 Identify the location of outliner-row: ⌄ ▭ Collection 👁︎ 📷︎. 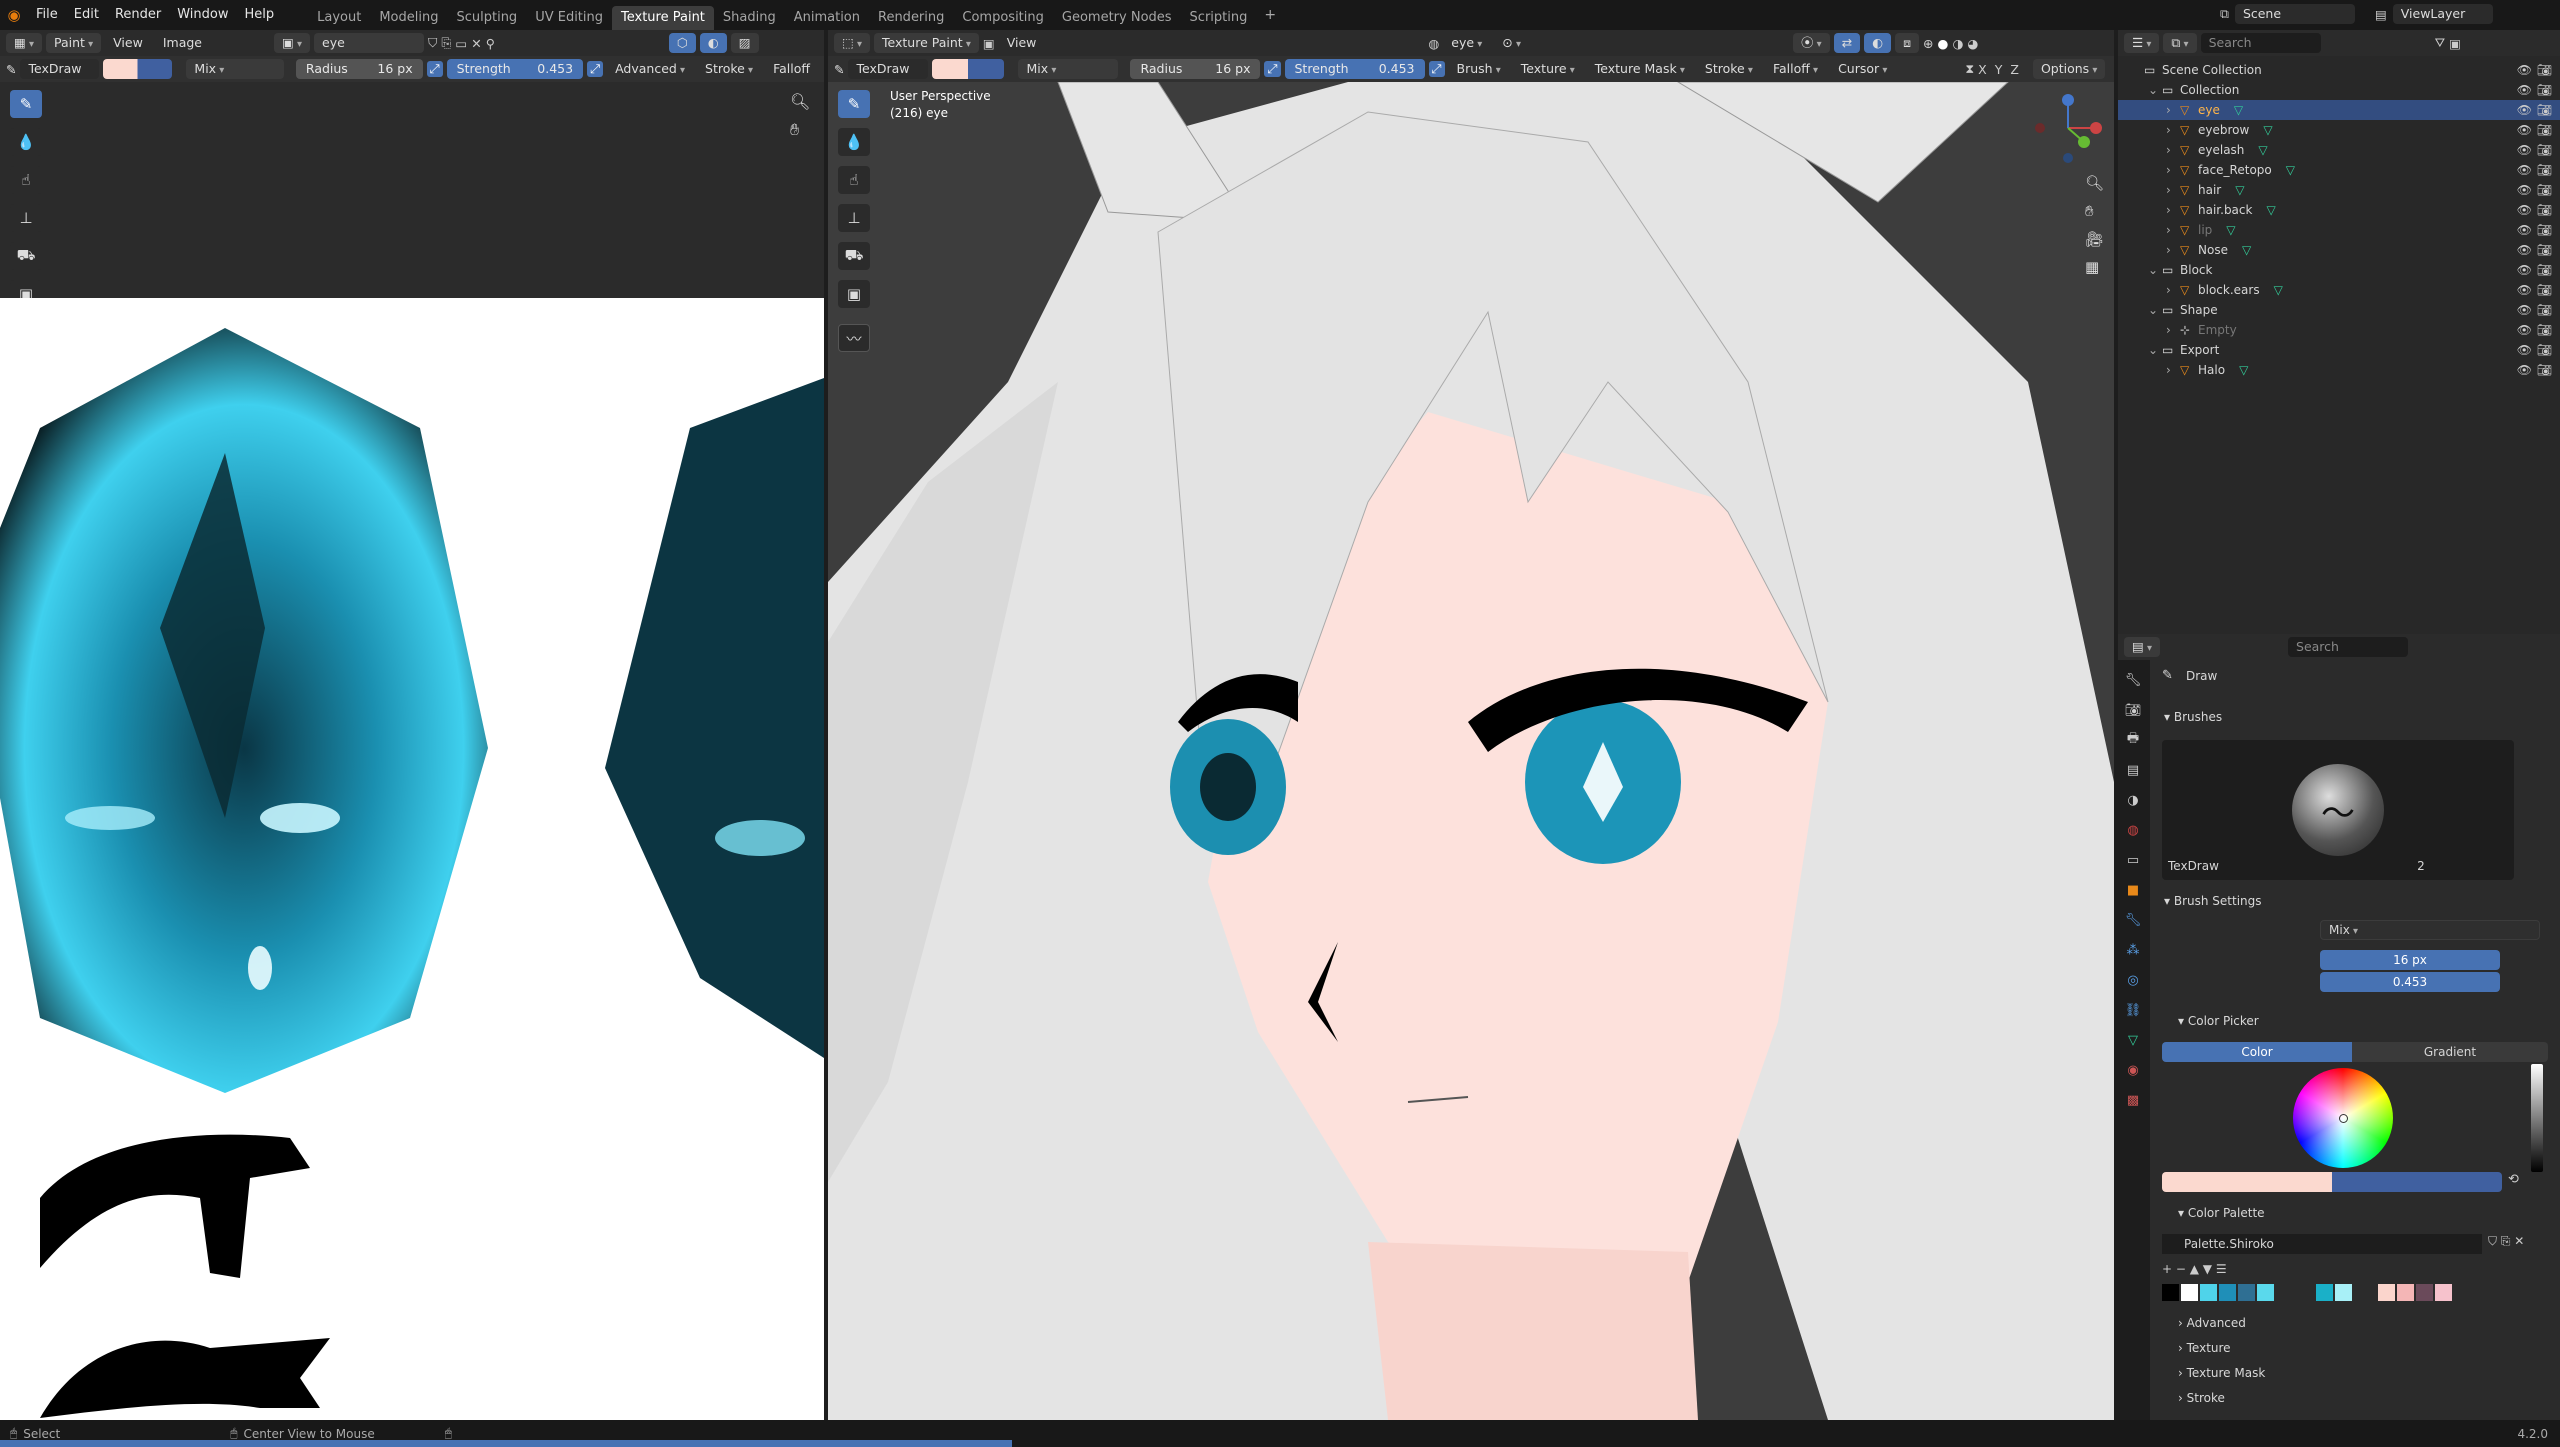
(2339, 90).